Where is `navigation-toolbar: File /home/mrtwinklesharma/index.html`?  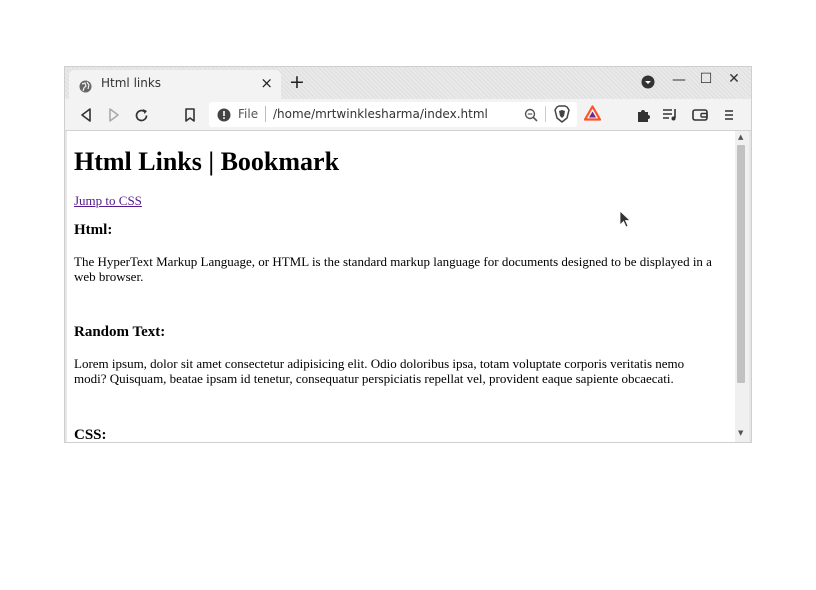 navigation-toolbar: File /home/mrtwinklesharma/index.html is located at coordinates (408, 115).